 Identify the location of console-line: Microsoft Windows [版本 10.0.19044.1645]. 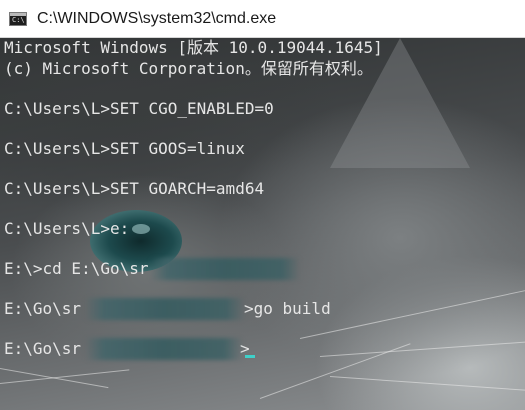
(193, 47).